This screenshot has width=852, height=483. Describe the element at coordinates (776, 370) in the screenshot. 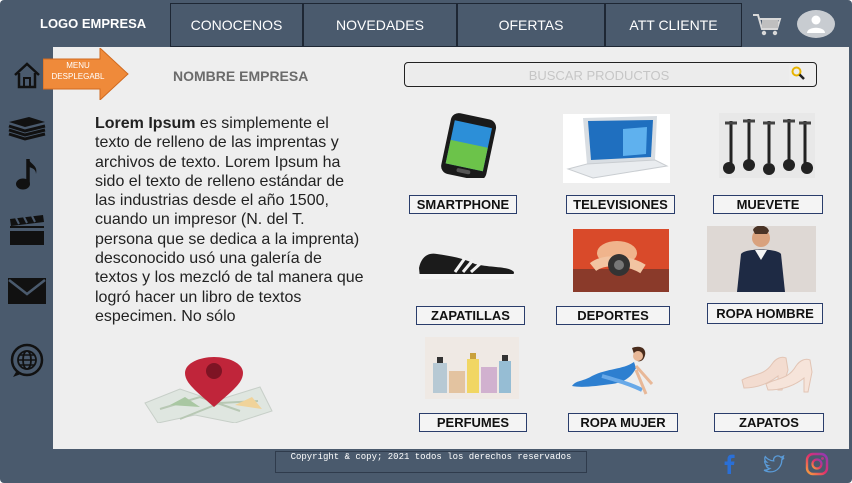

I see `shoes-image` at that location.